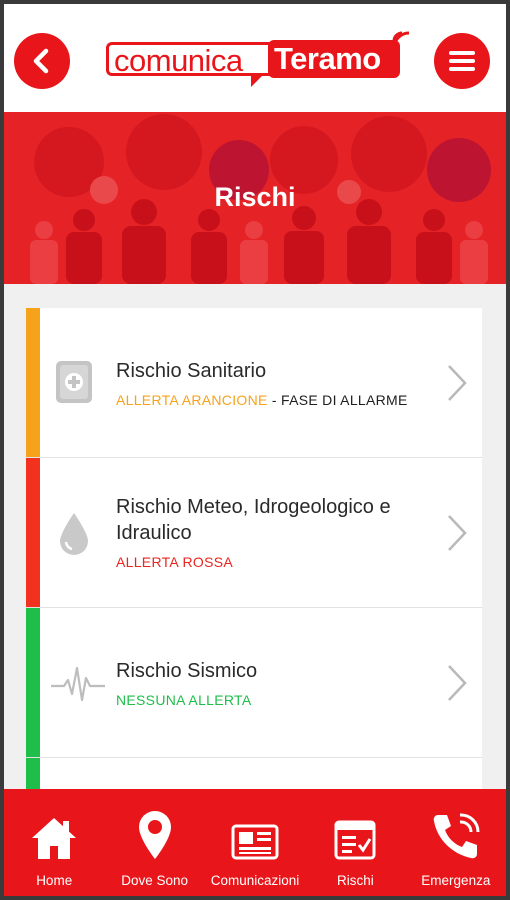 The height and width of the screenshot is (900, 510). Describe the element at coordinates (154, 880) in the screenshot. I see `nav-label: Dove Sono` at that location.